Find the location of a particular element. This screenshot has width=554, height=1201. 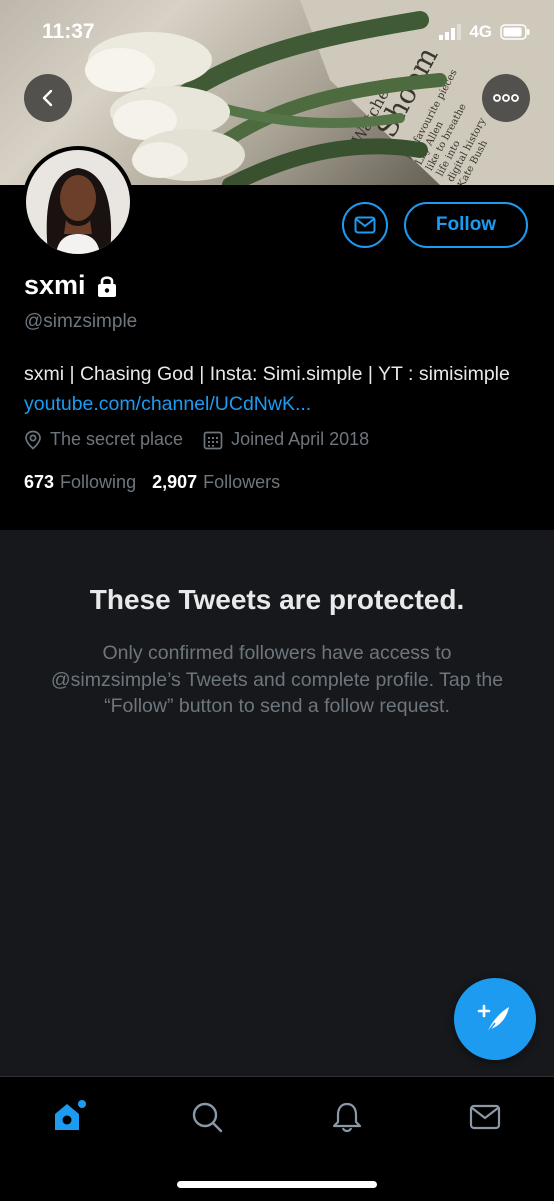

compose-feather-icon is located at coordinates (493, 1019).